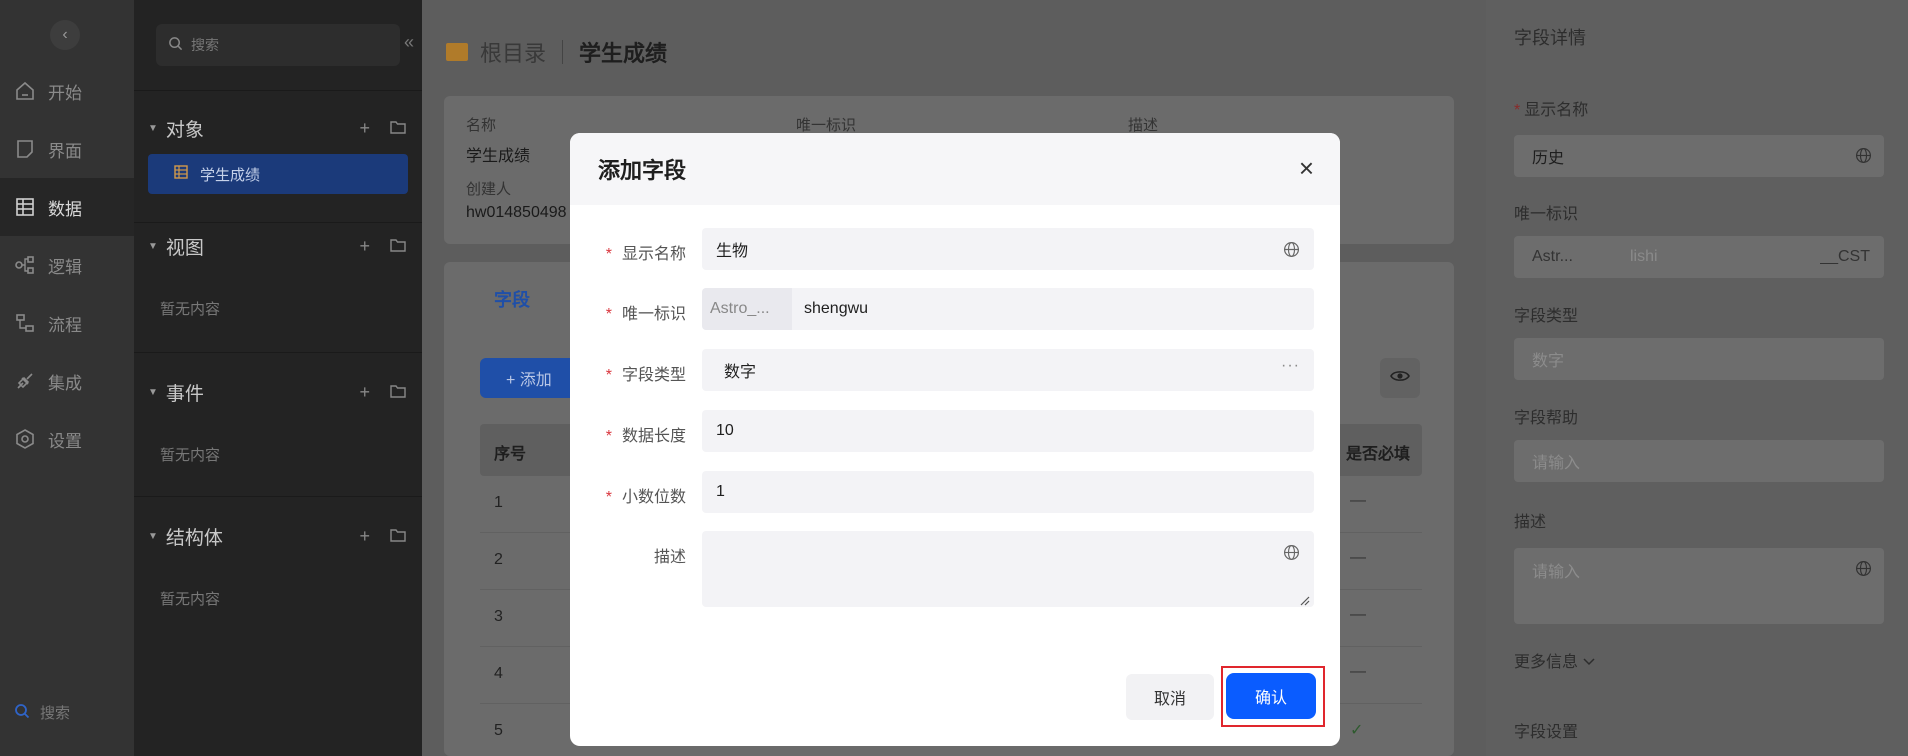 The image size is (1908, 756). Describe the element at coordinates (1306, 168) in the screenshot. I see `close-icon: ×` at that location.